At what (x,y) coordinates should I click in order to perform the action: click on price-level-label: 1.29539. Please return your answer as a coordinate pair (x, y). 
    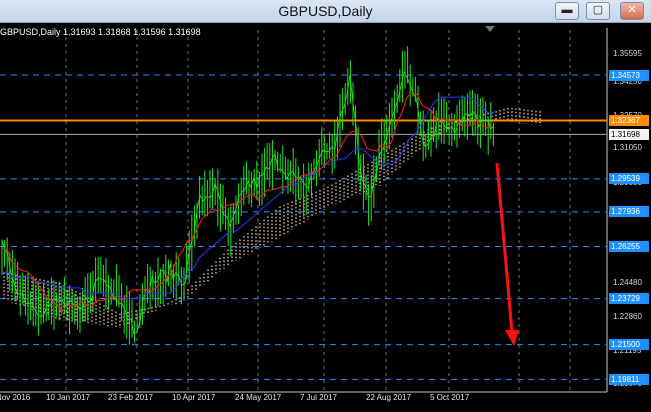
    Looking at the image, I should click on (629, 179).